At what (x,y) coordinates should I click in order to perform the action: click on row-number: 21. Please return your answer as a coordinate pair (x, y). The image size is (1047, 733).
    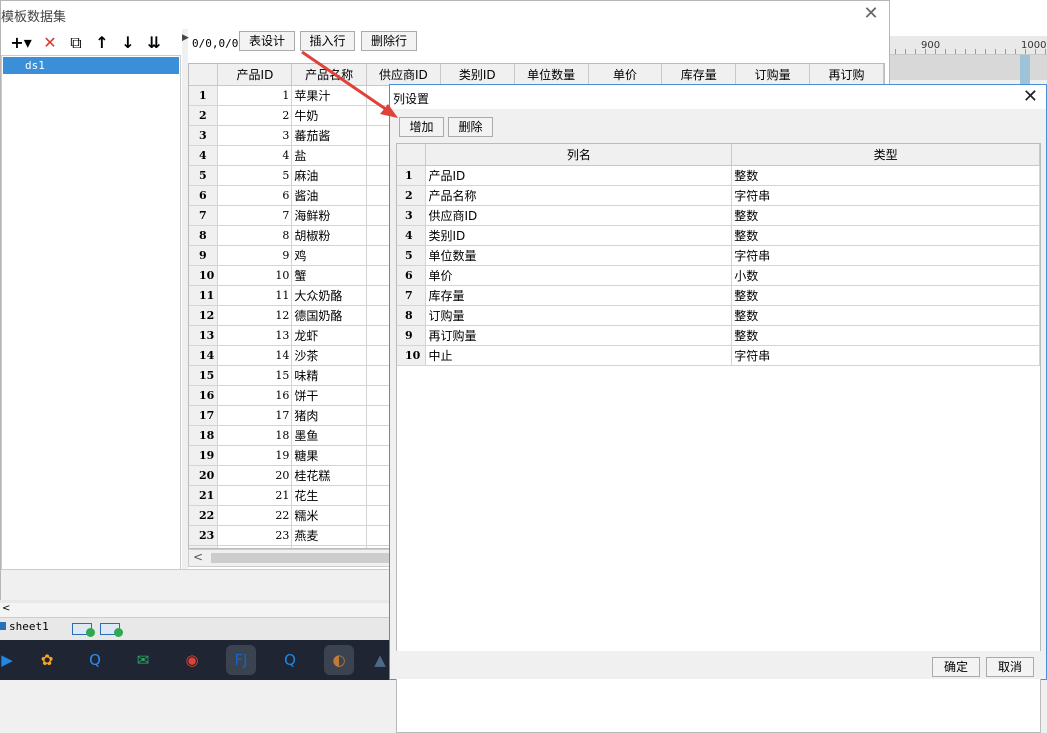
    Looking at the image, I should click on (204, 495).